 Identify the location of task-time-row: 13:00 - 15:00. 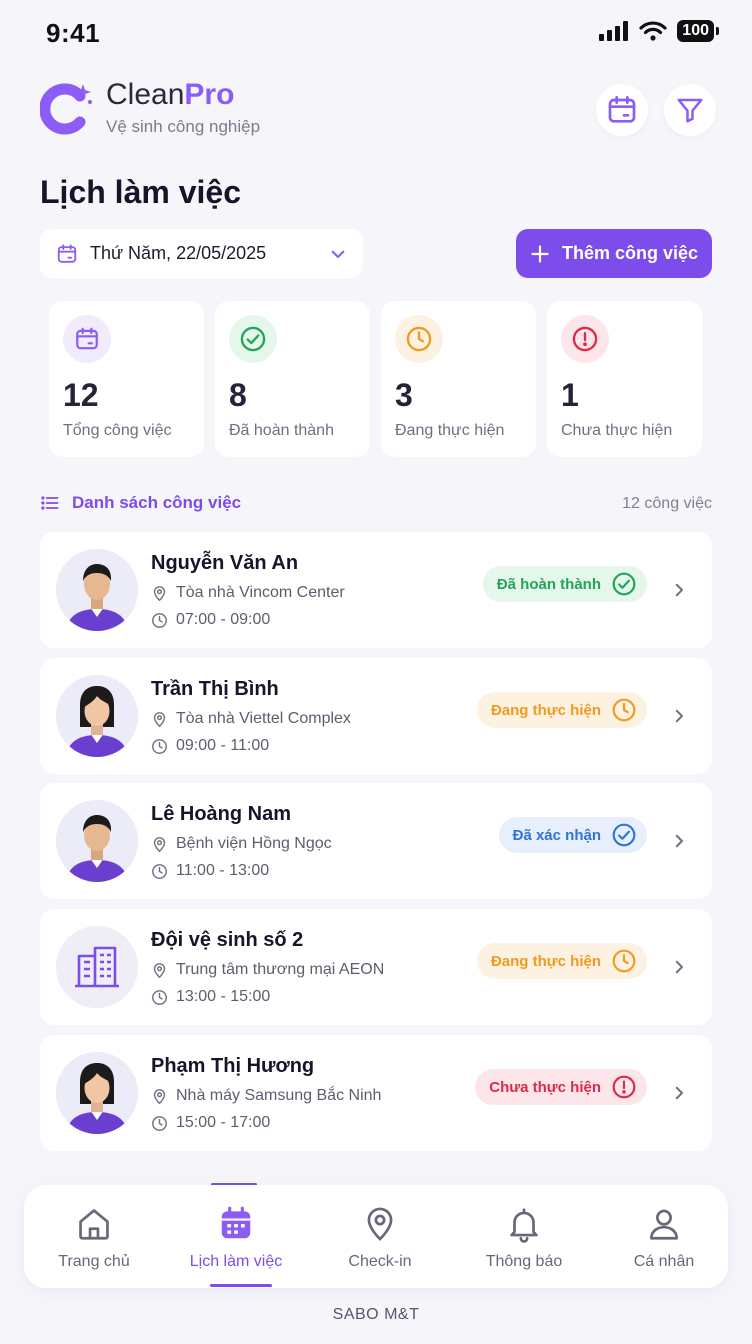
(210, 997).